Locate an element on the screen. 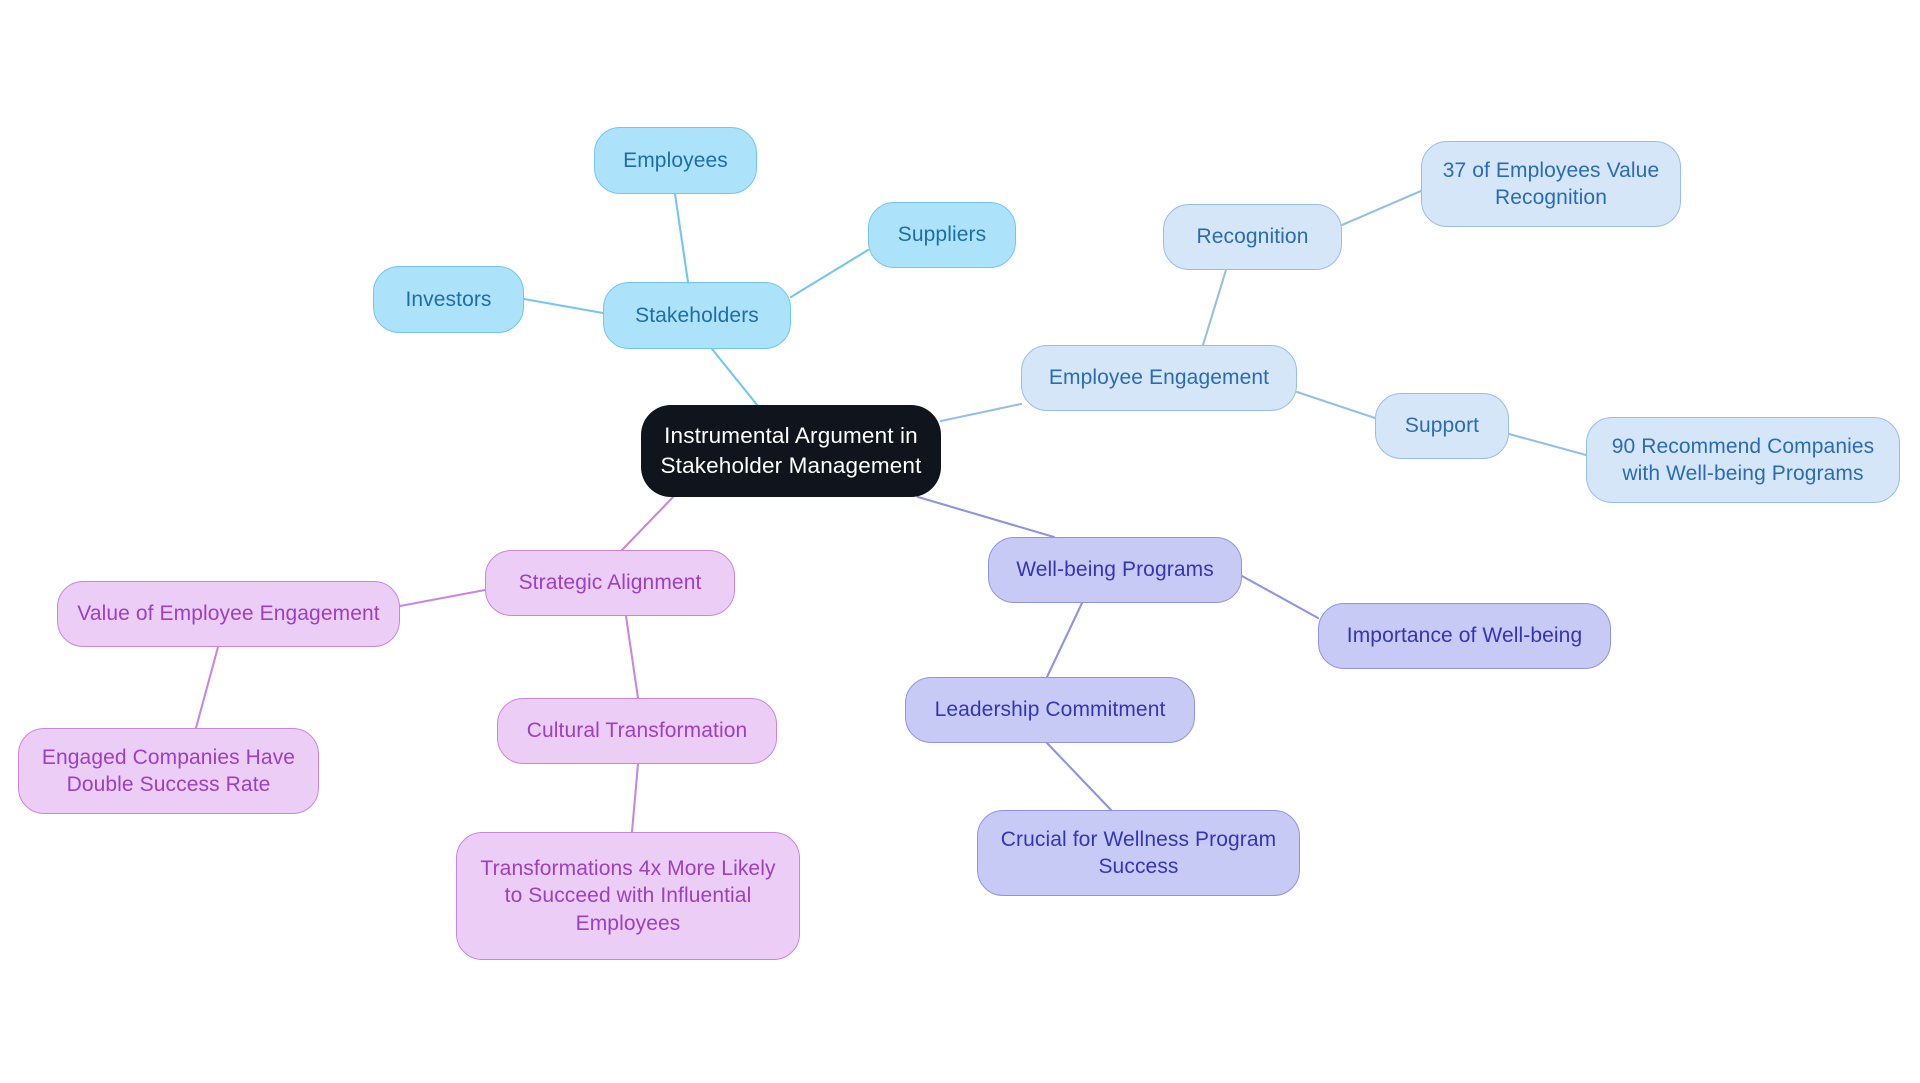 The width and height of the screenshot is (1920, 1083). edge-engagement-to-recognition is located at coordinates (1214, 307).